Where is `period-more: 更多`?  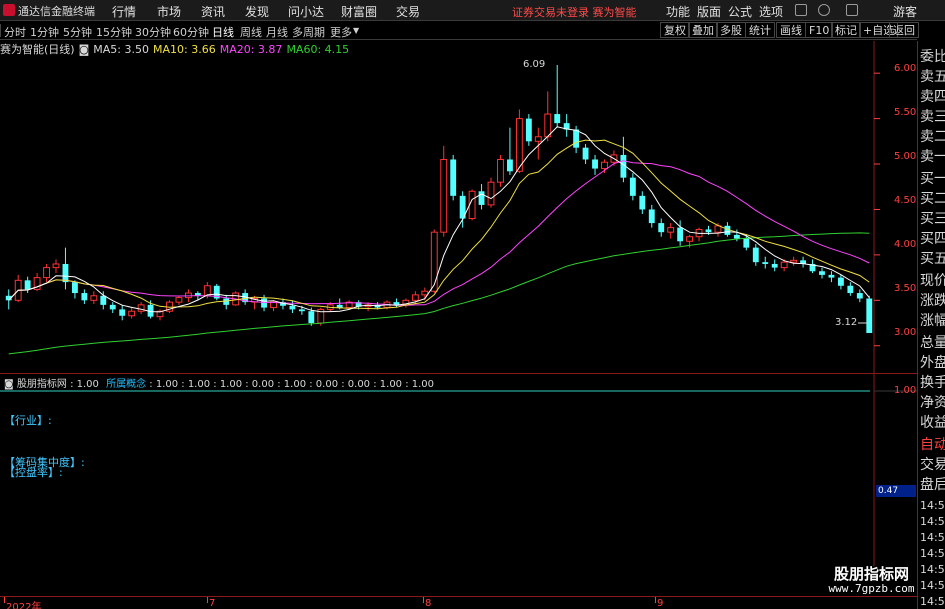 period-more: 更多 is located at coordinates (341, 32).